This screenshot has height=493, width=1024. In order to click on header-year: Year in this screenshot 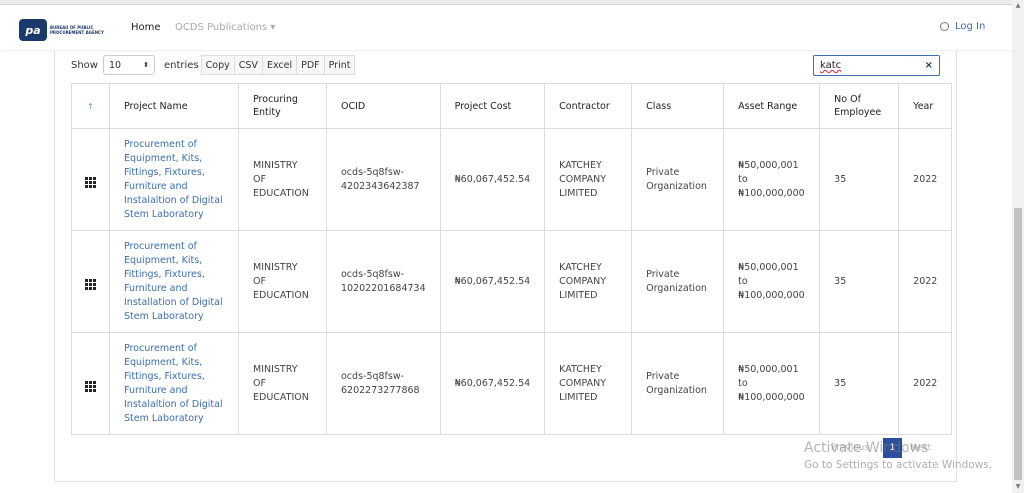, I will do `click(925, 106)`.